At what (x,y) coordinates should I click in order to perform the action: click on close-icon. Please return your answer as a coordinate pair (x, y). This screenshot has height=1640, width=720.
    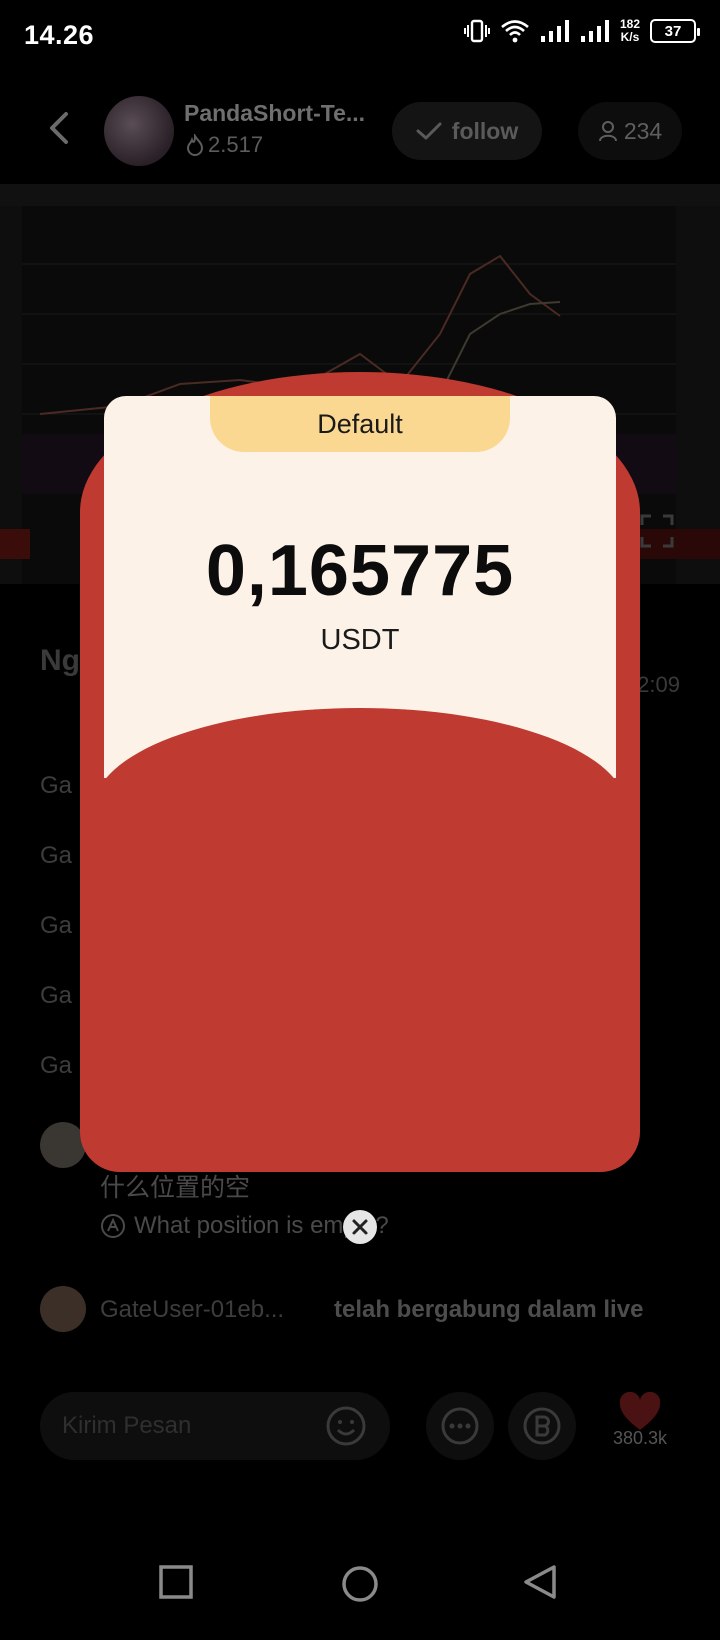
    Looking at the image, I should click on (360, 1227).